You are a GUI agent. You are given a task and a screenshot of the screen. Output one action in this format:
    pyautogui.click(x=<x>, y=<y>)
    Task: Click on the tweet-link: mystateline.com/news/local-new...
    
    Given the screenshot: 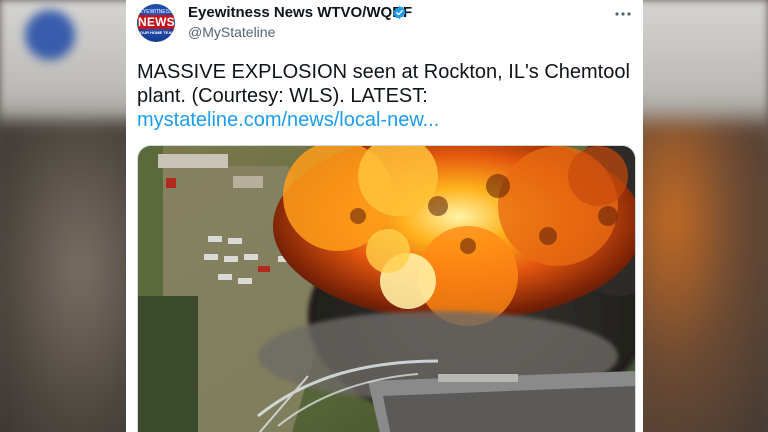 What is the action you would take?
    pyautogui.click(x=288, y=120)
    